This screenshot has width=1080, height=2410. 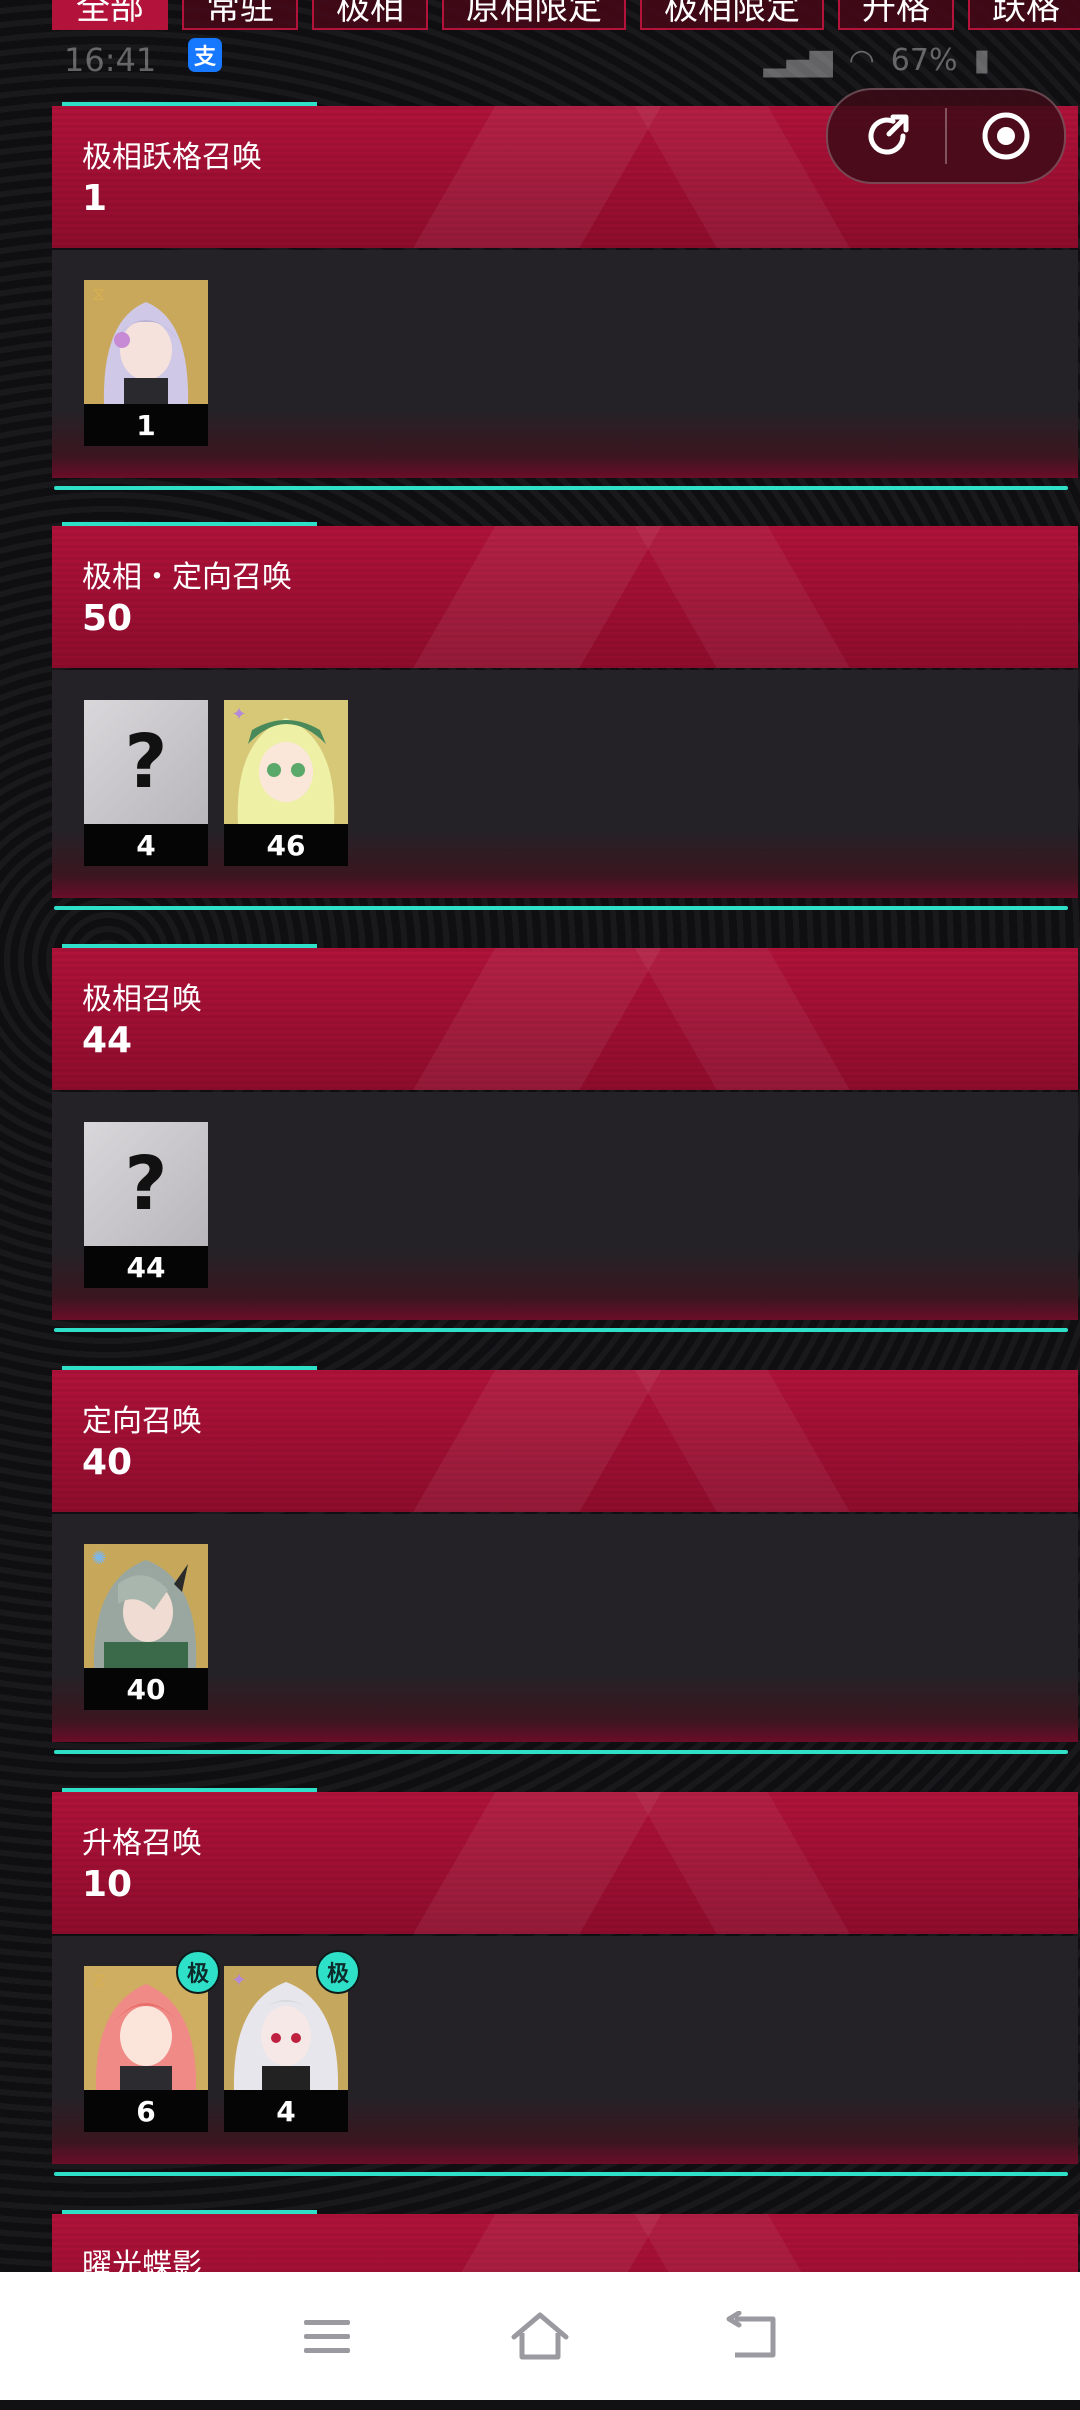 I want to click on tab-label: 跃格, so click(x=1026, y=14).